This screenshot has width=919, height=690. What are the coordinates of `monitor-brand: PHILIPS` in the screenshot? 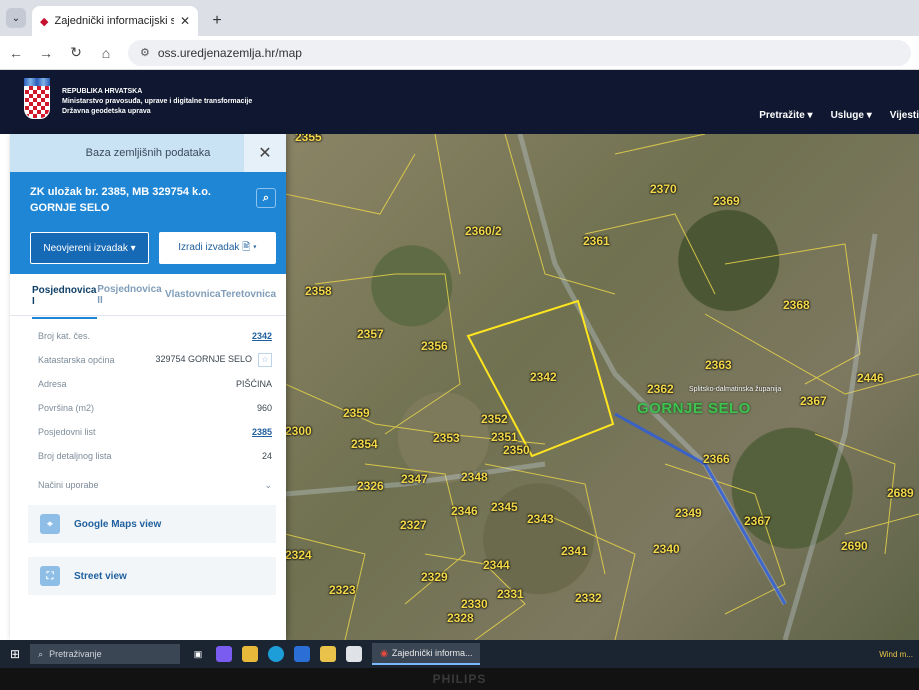 It's located at (459, 679).